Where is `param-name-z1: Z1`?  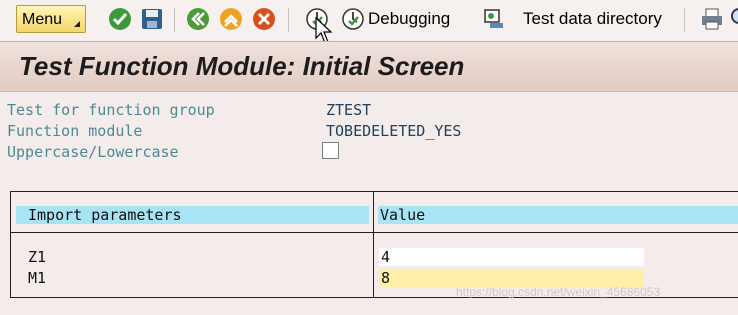
param-name-z1: Z1 is located at coordinates (37, 257).